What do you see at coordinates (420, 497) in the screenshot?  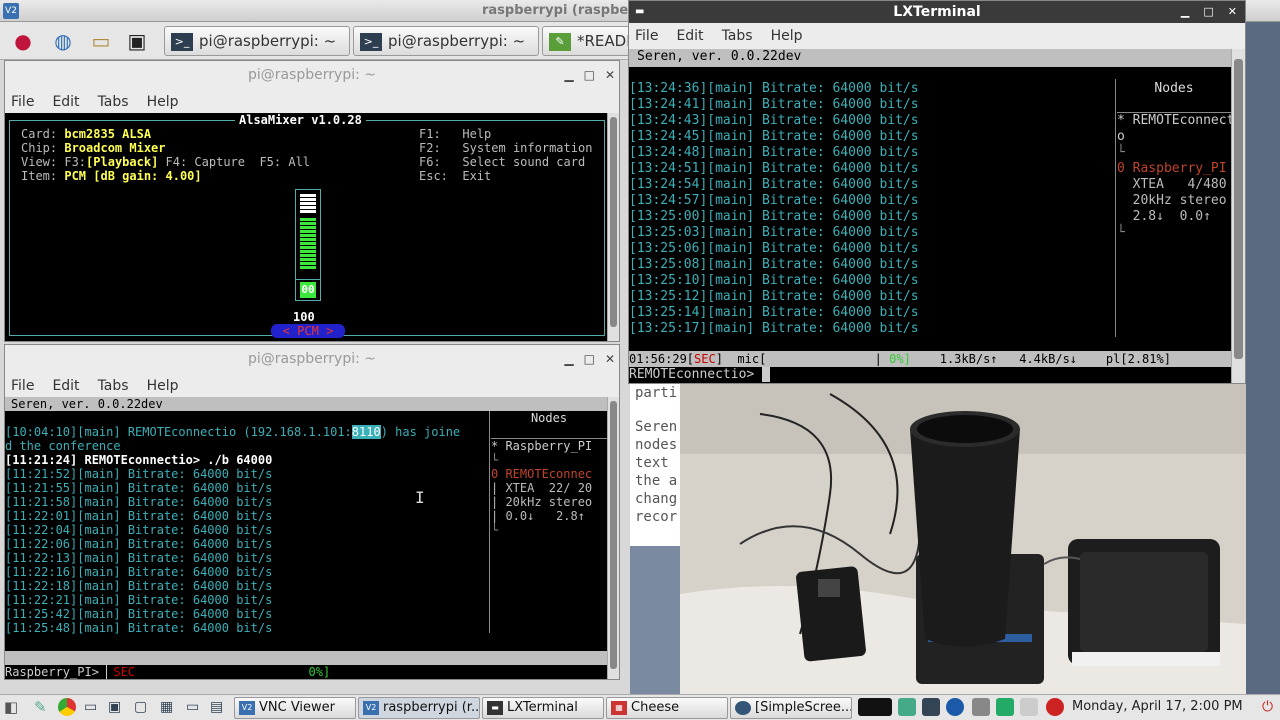 I see `text-cursor-icon: I` at bounding box center [420, 497].